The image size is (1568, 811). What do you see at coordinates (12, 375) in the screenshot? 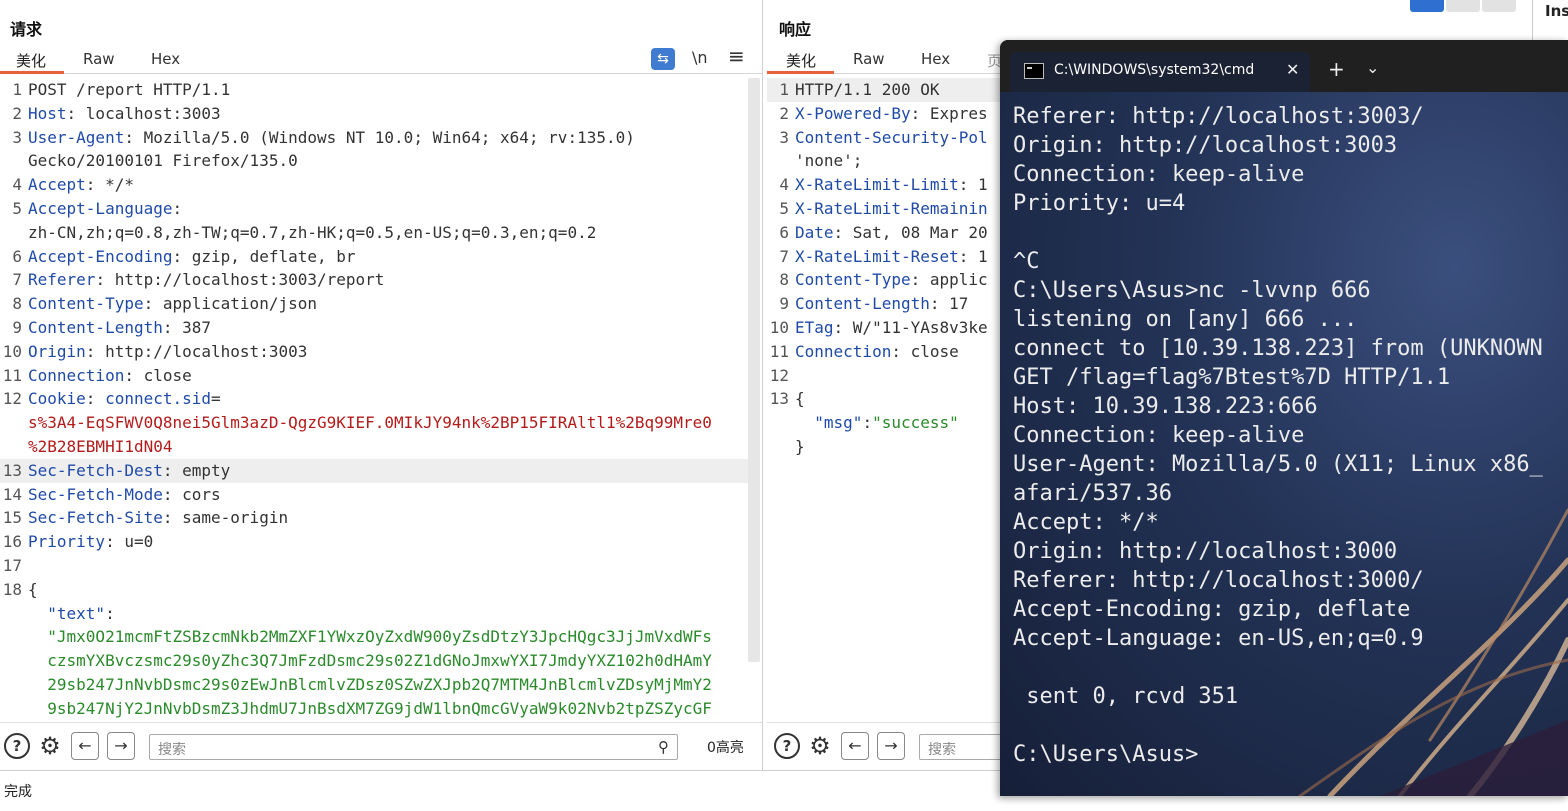
I see `line-number: 11` at bounding box center [12, 375].